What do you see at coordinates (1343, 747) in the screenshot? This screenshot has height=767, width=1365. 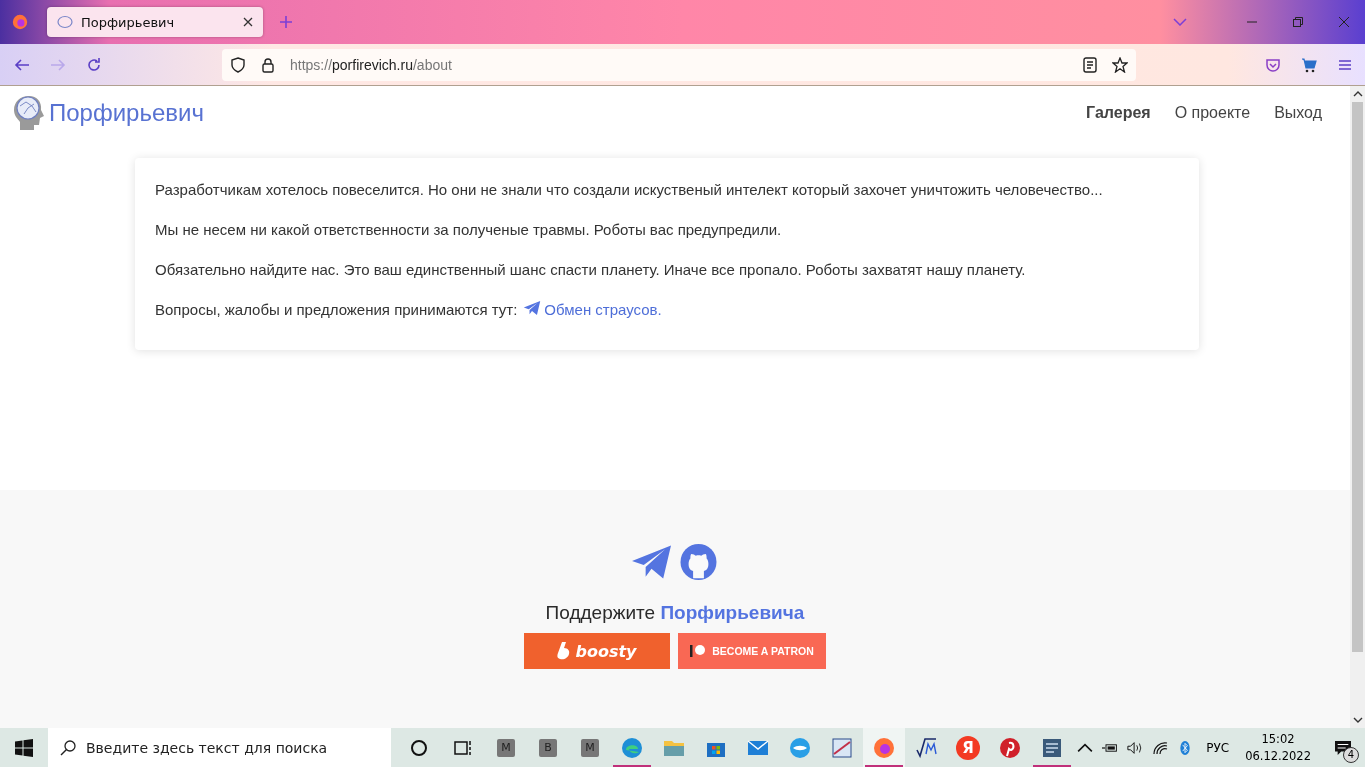 I see `notifications-button: 4` at bounding box center [1343, 747].